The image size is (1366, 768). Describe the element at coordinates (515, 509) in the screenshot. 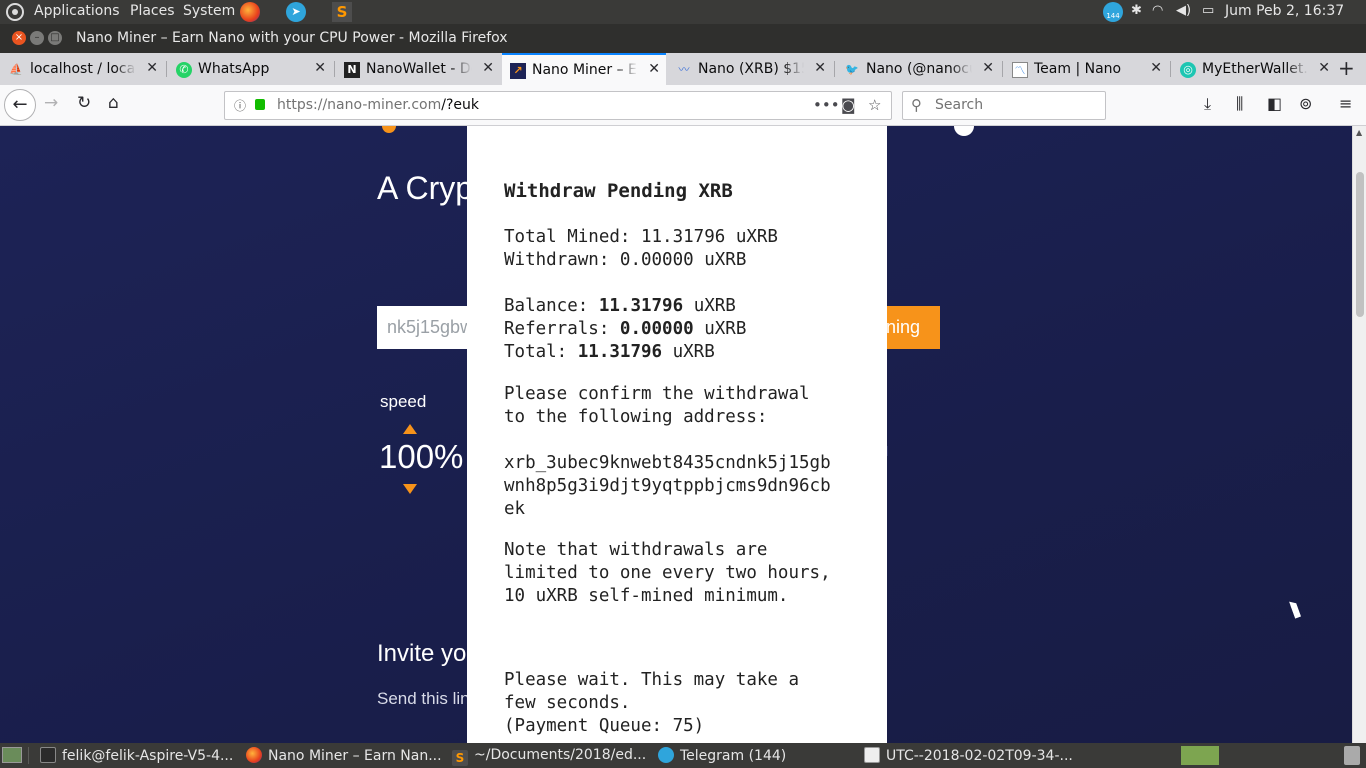

I see `withdraw-address-line-3: ek` at that location.